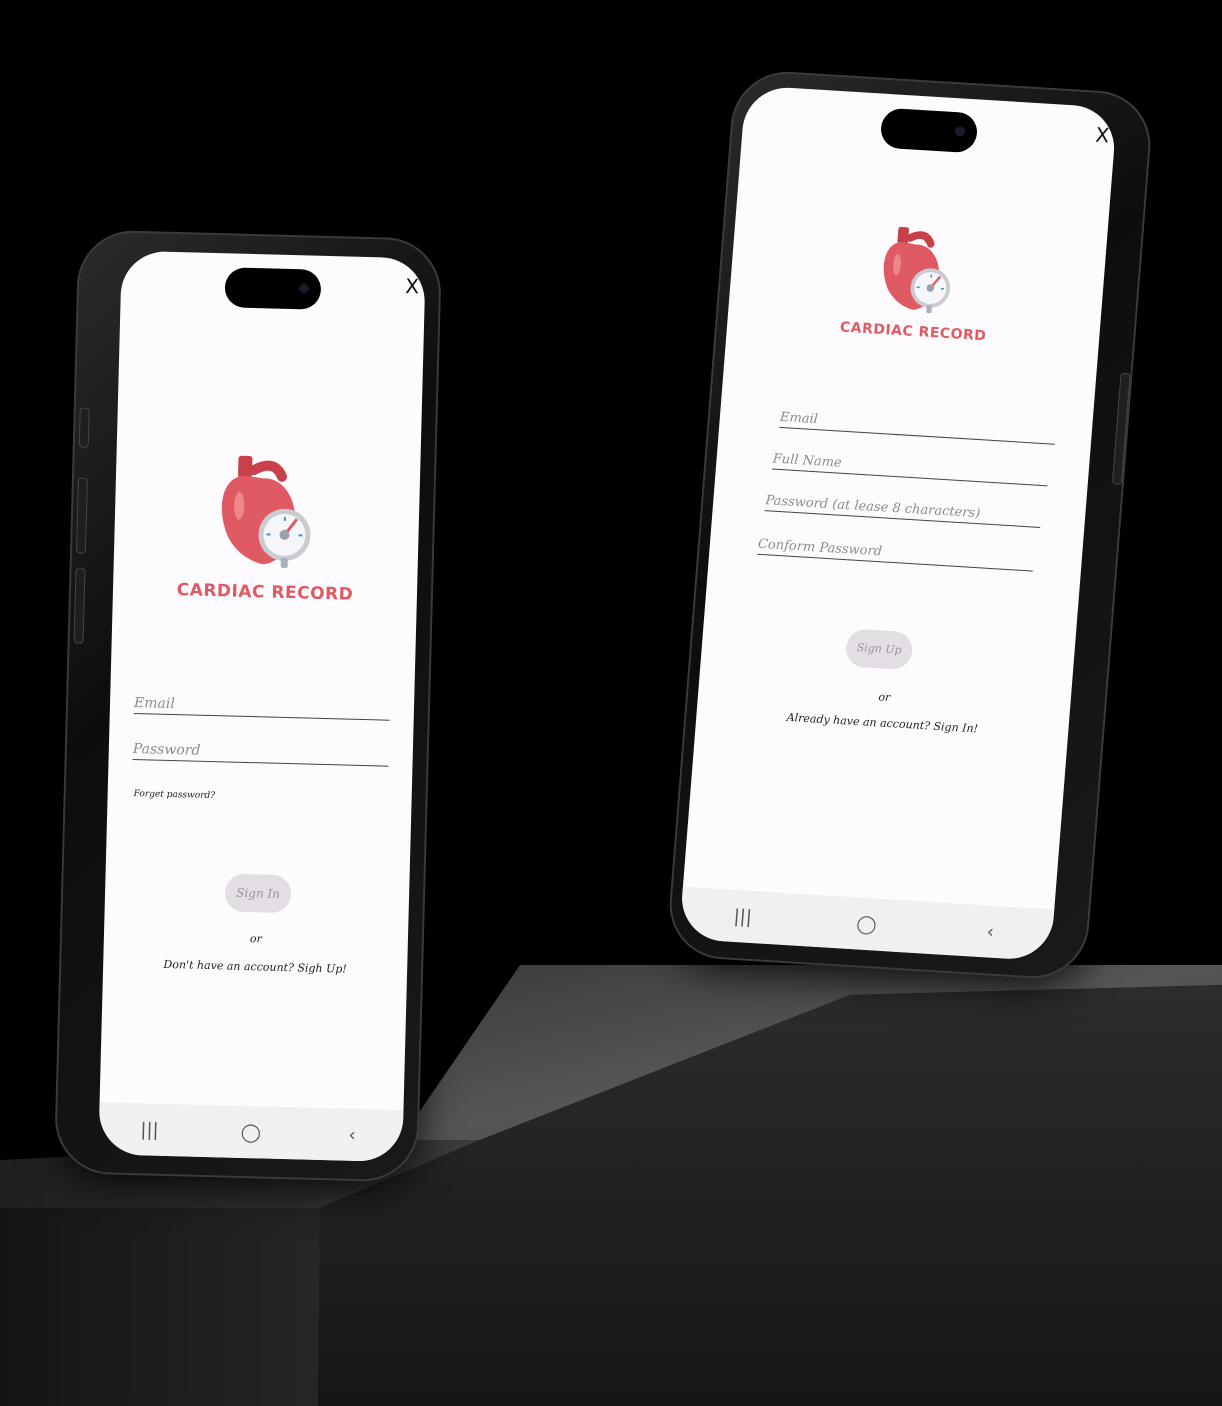 This screenshot has width=1222, height=1406. I want to click on forgot-password-link: Forget password?, so click(175, 795).